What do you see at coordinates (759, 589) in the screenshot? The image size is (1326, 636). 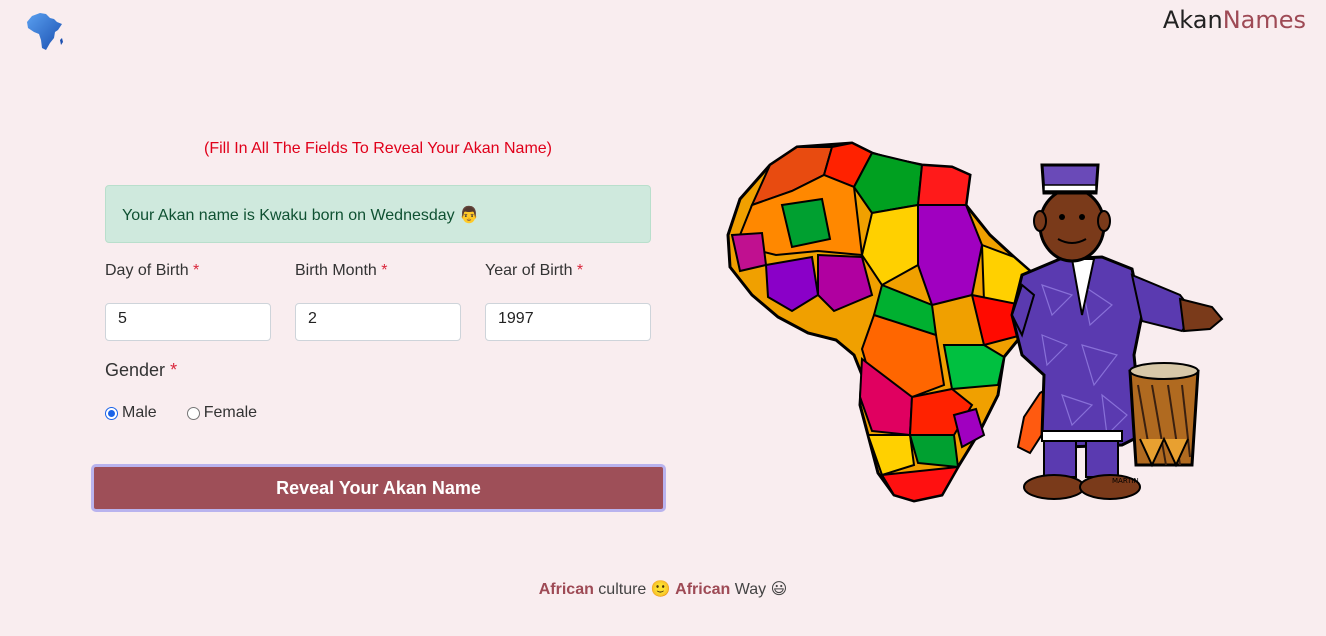 I see `footer-text-2: Way 😃` at bounding box center [759, 589].